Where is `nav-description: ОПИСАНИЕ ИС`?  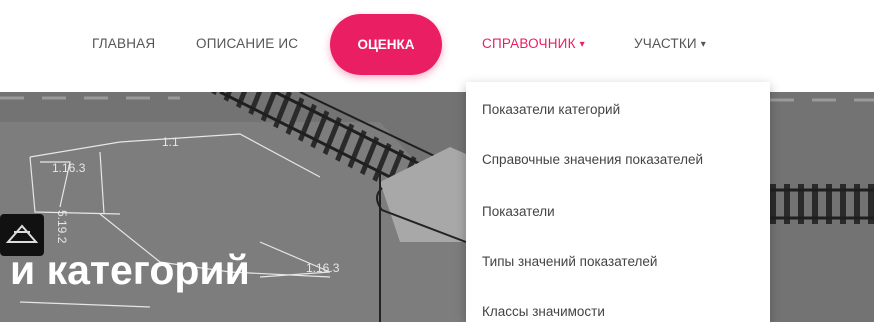
nav-description: ОПИСАНИЕ ИС is located at coordinates (247, 43).